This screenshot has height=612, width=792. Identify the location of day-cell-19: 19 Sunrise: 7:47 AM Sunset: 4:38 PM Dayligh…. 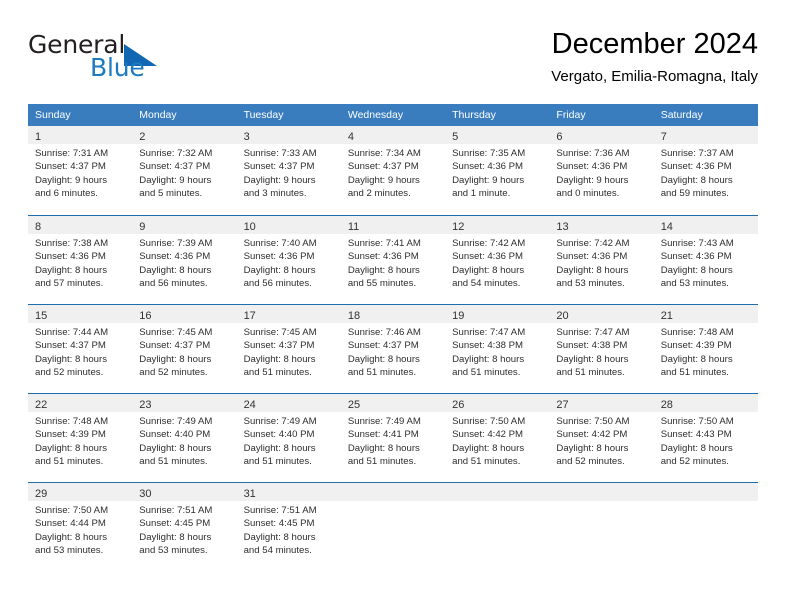
(497, 349).